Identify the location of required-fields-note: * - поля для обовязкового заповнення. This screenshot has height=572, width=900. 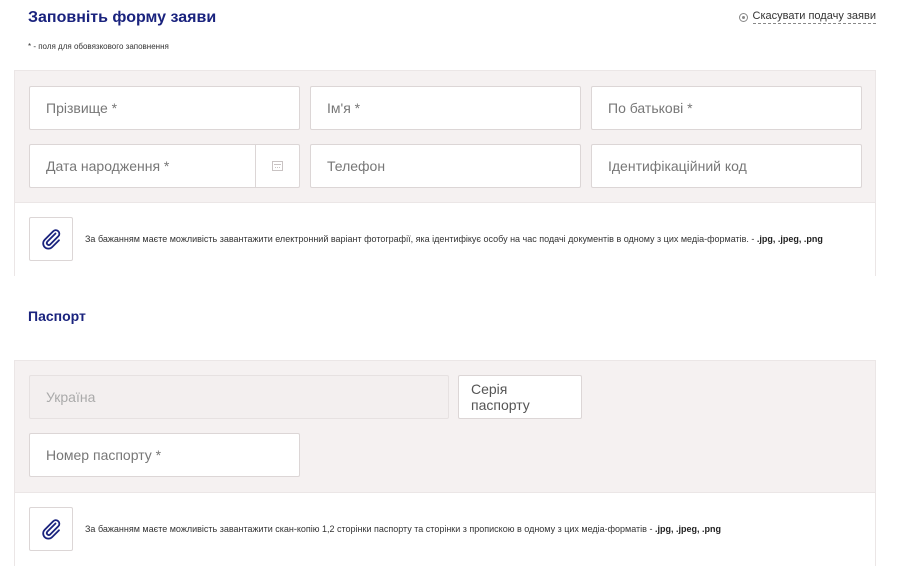
(98, 46).